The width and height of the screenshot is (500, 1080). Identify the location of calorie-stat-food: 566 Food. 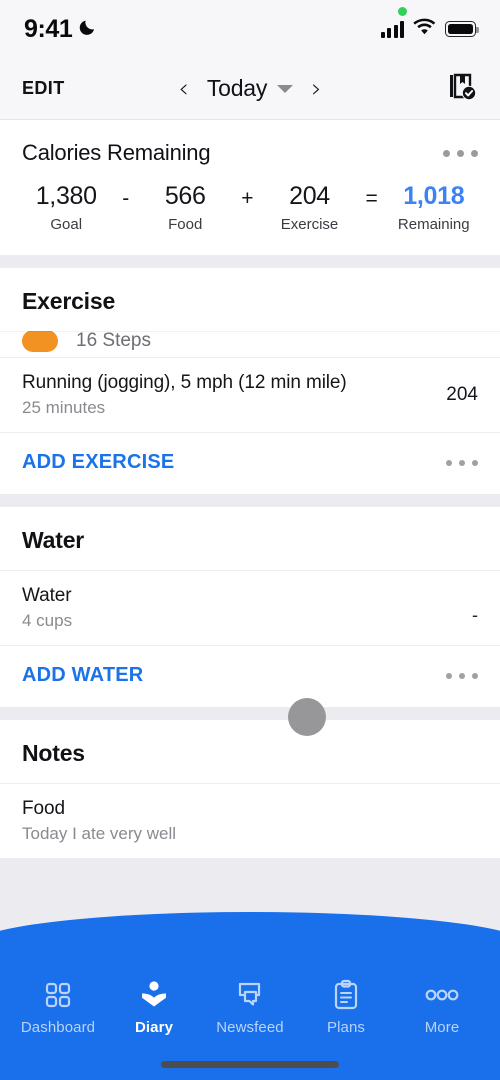
(185, 207).